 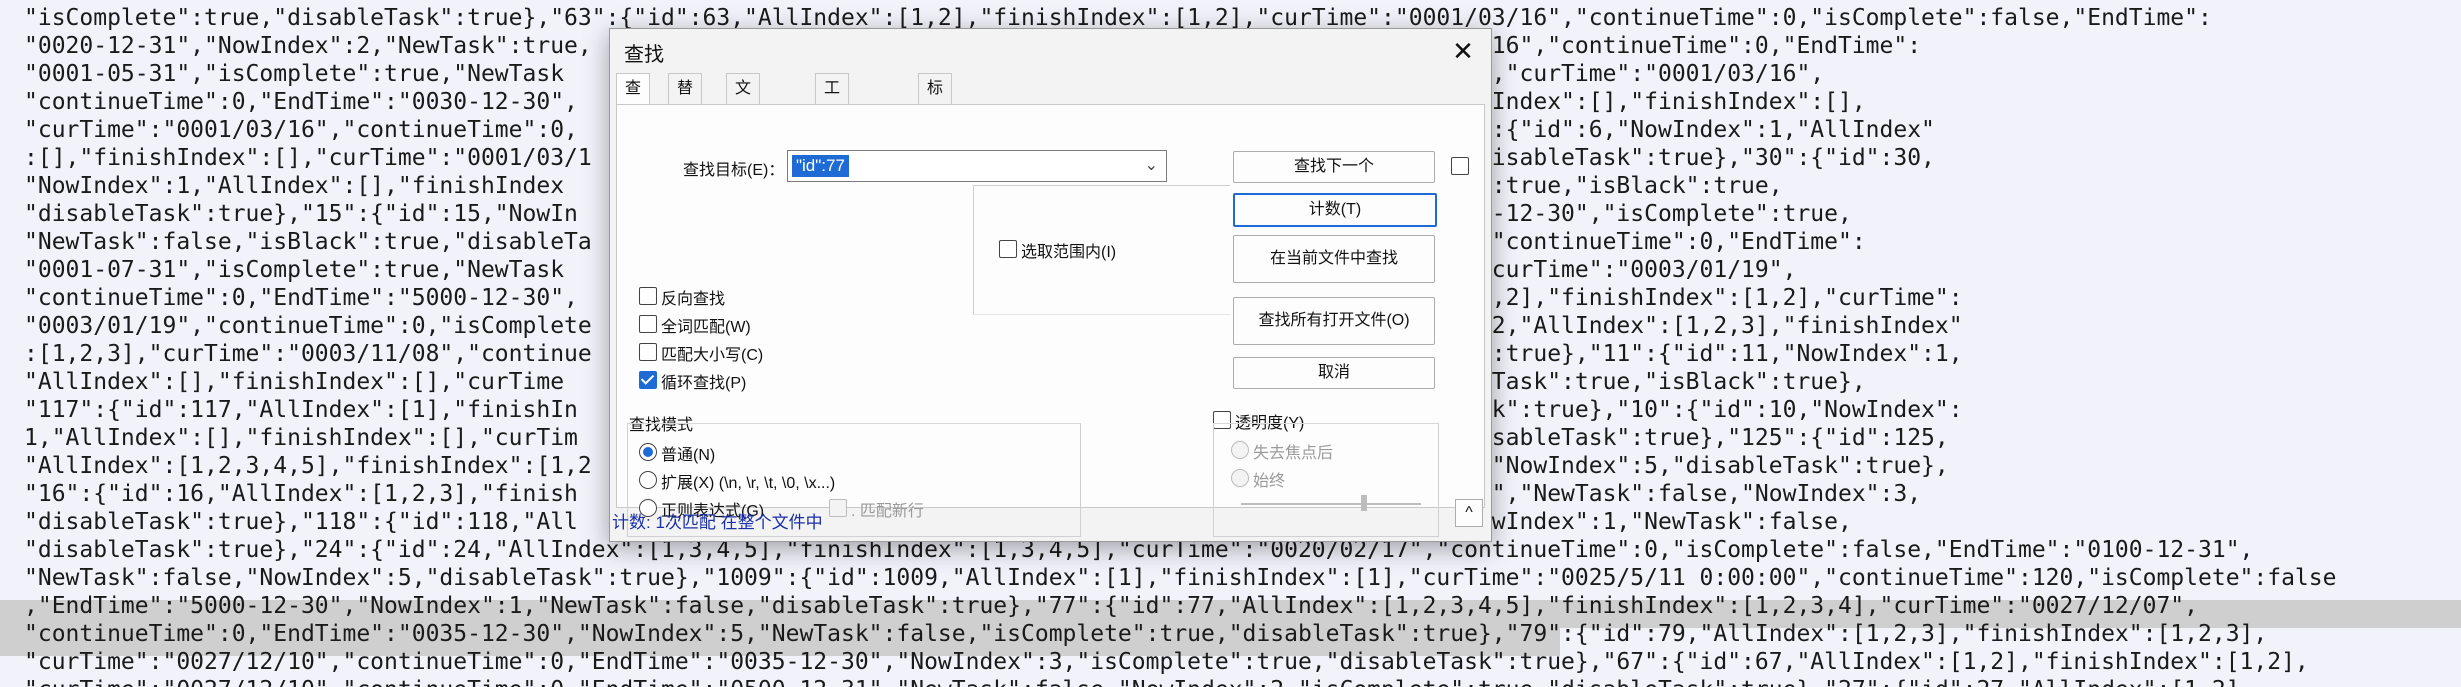 What do you see at coordinates (1334, 373) in the screenshot?
I see `cancel-button: 取消` at bounding box center [1334, 373].